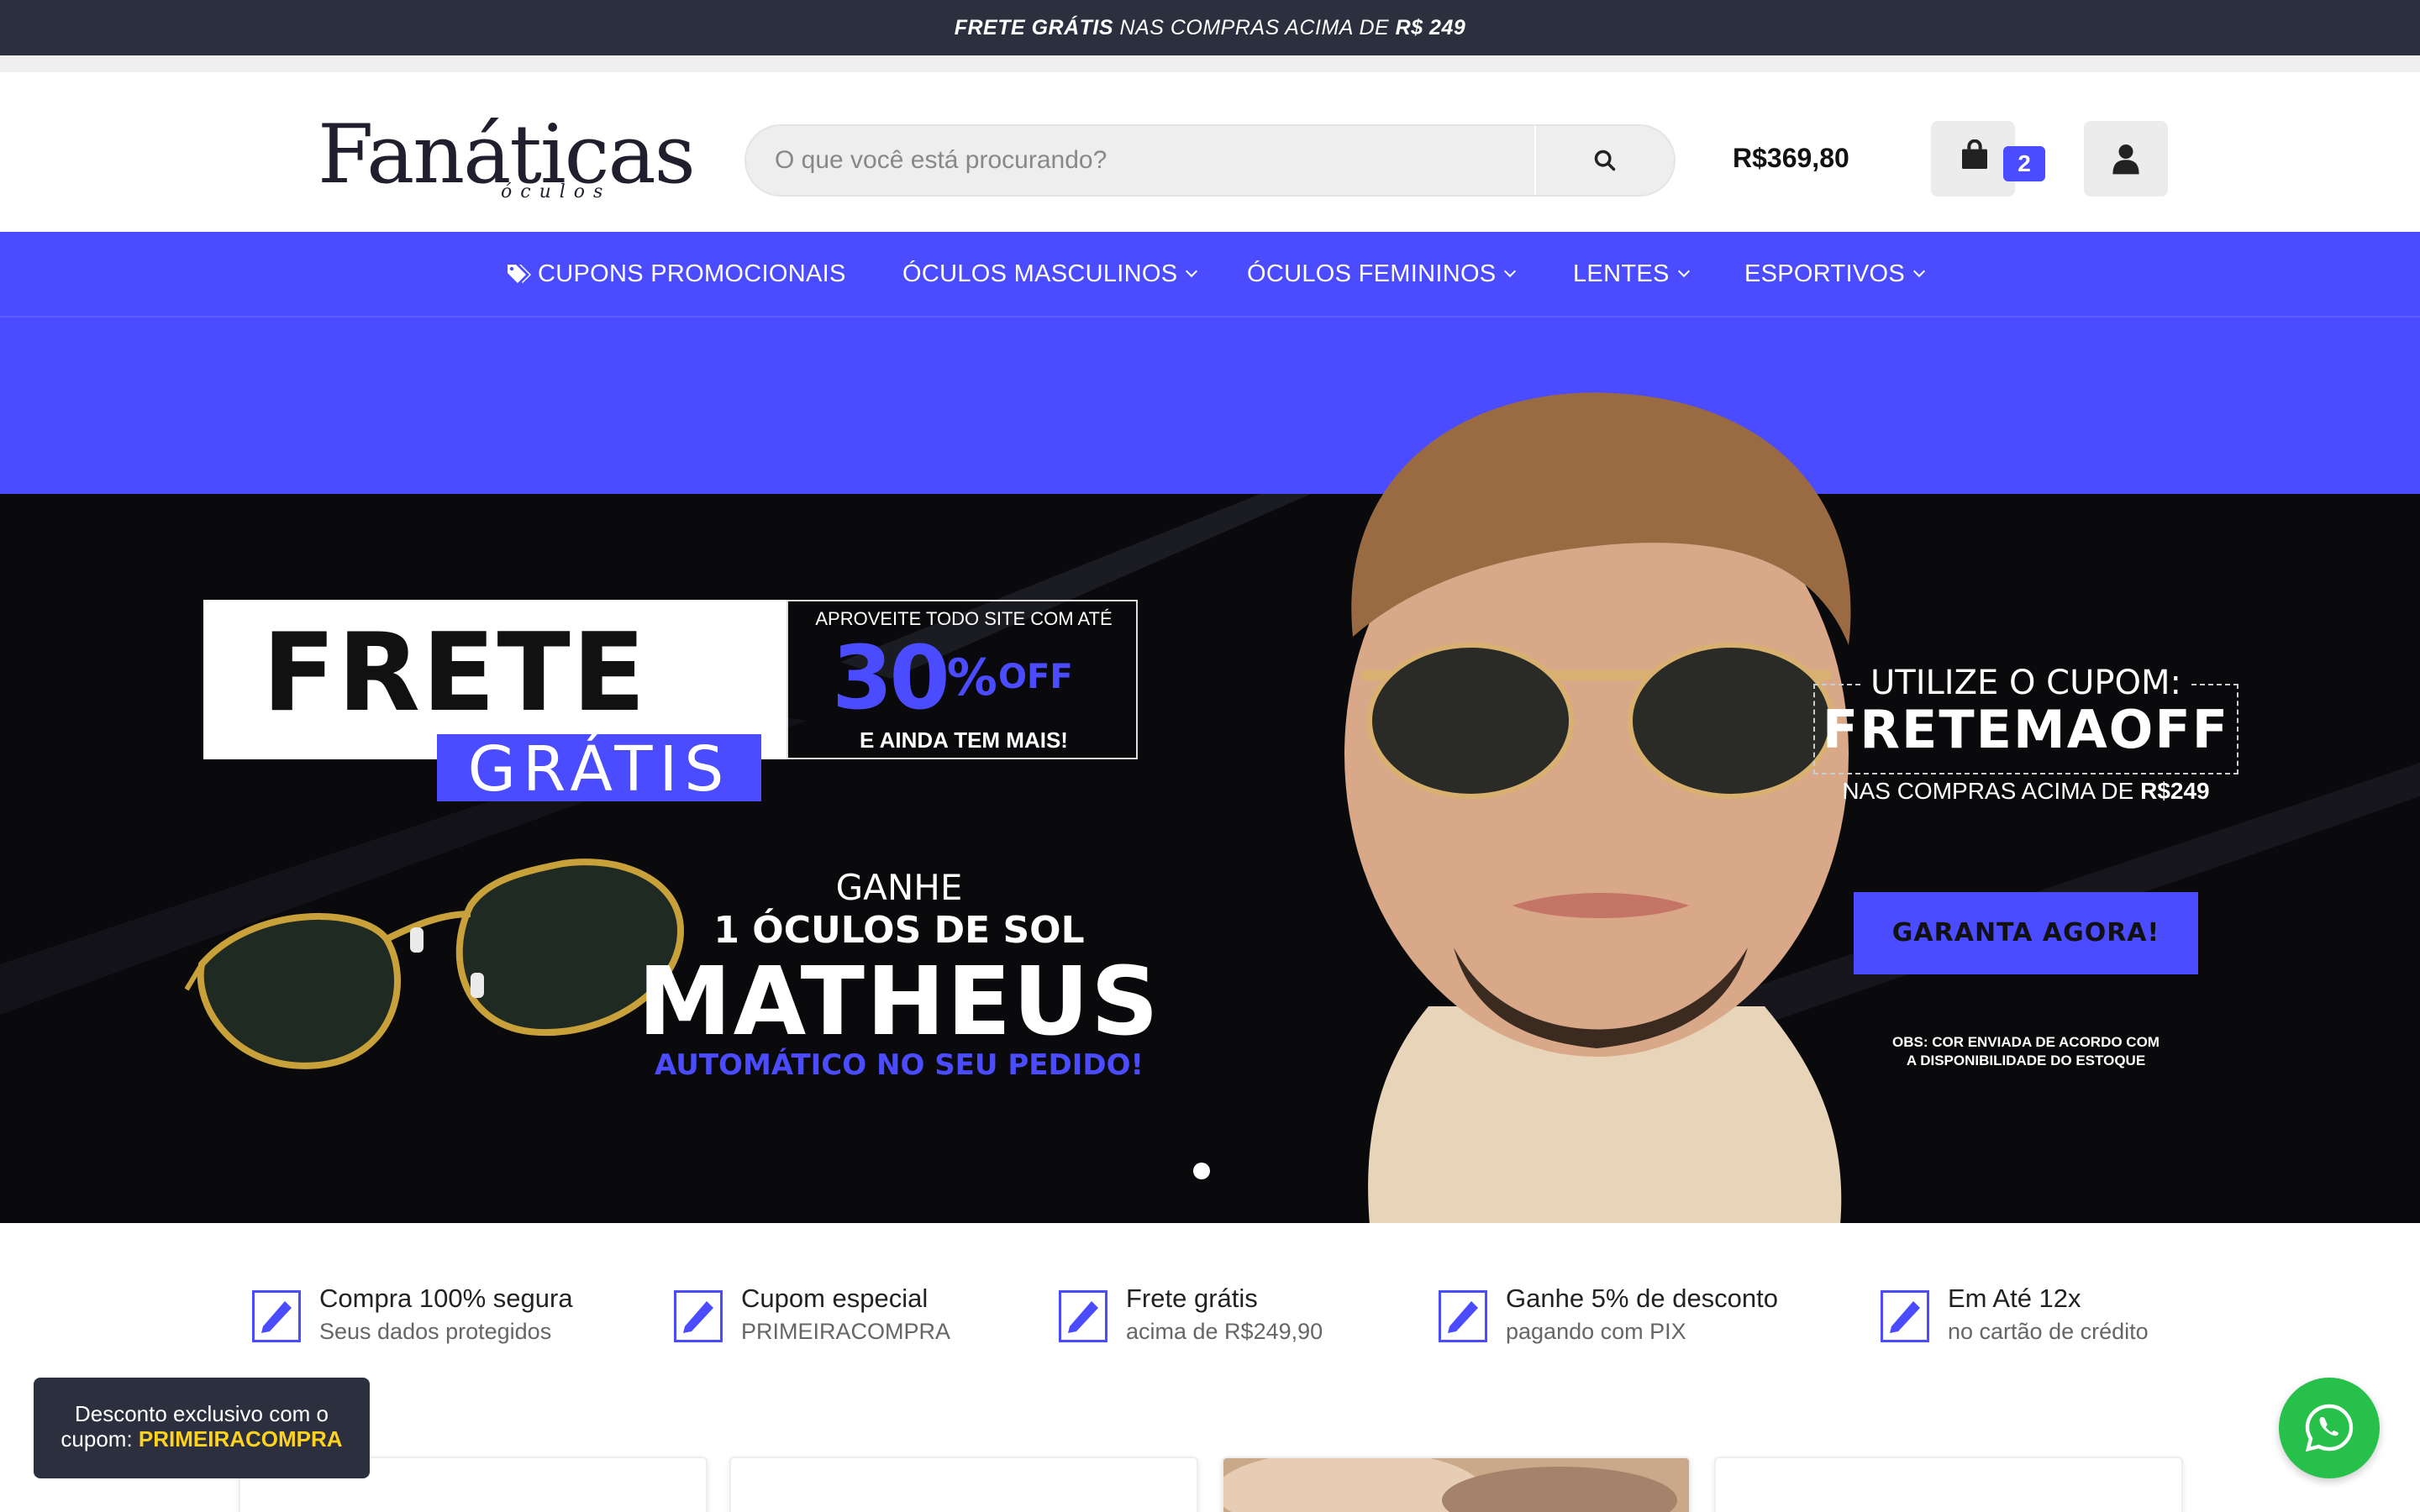  I want to click on product-name: MATHEUS, so click(899, 1002).